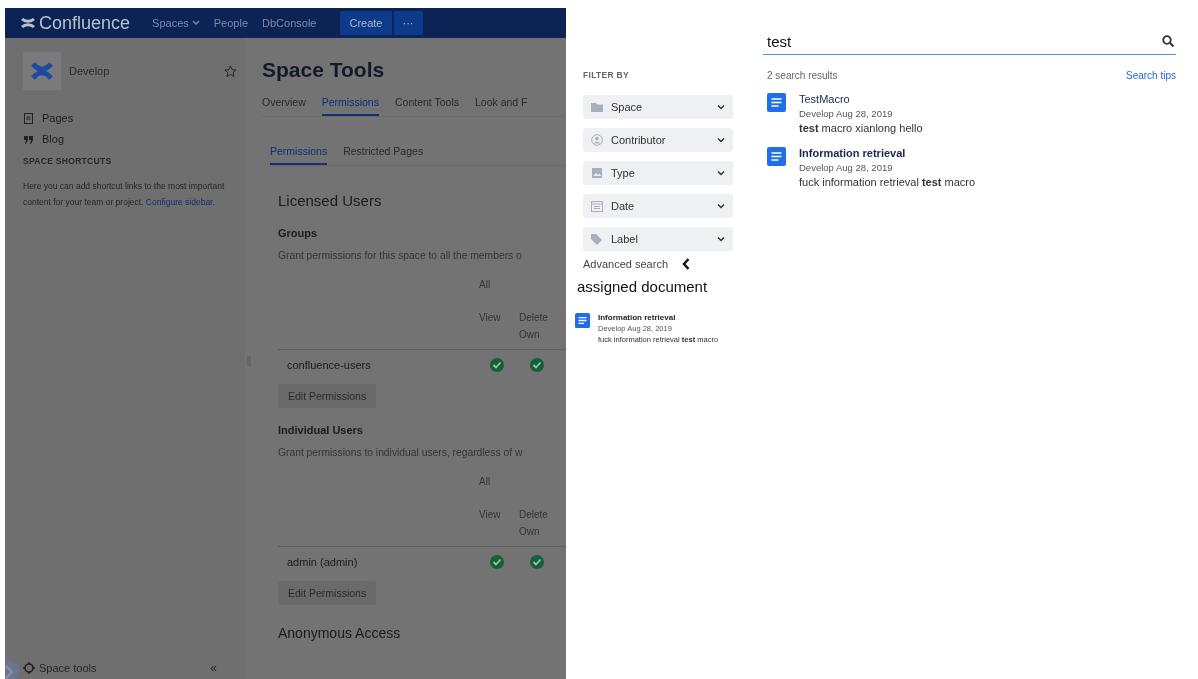 This screenshot has height=679, width=1198. What do you see at coordinates (28, 23) in the screenshot?
I see `logo-icon` at bounding box center [28, 23].